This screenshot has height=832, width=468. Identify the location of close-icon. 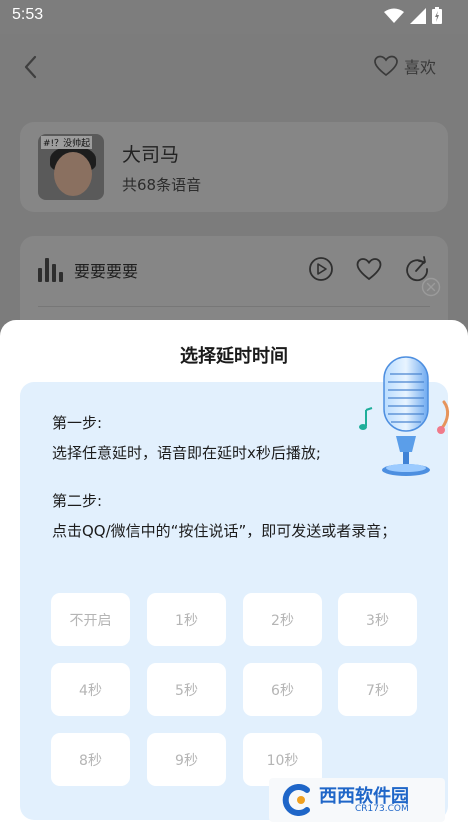
(431, 287).